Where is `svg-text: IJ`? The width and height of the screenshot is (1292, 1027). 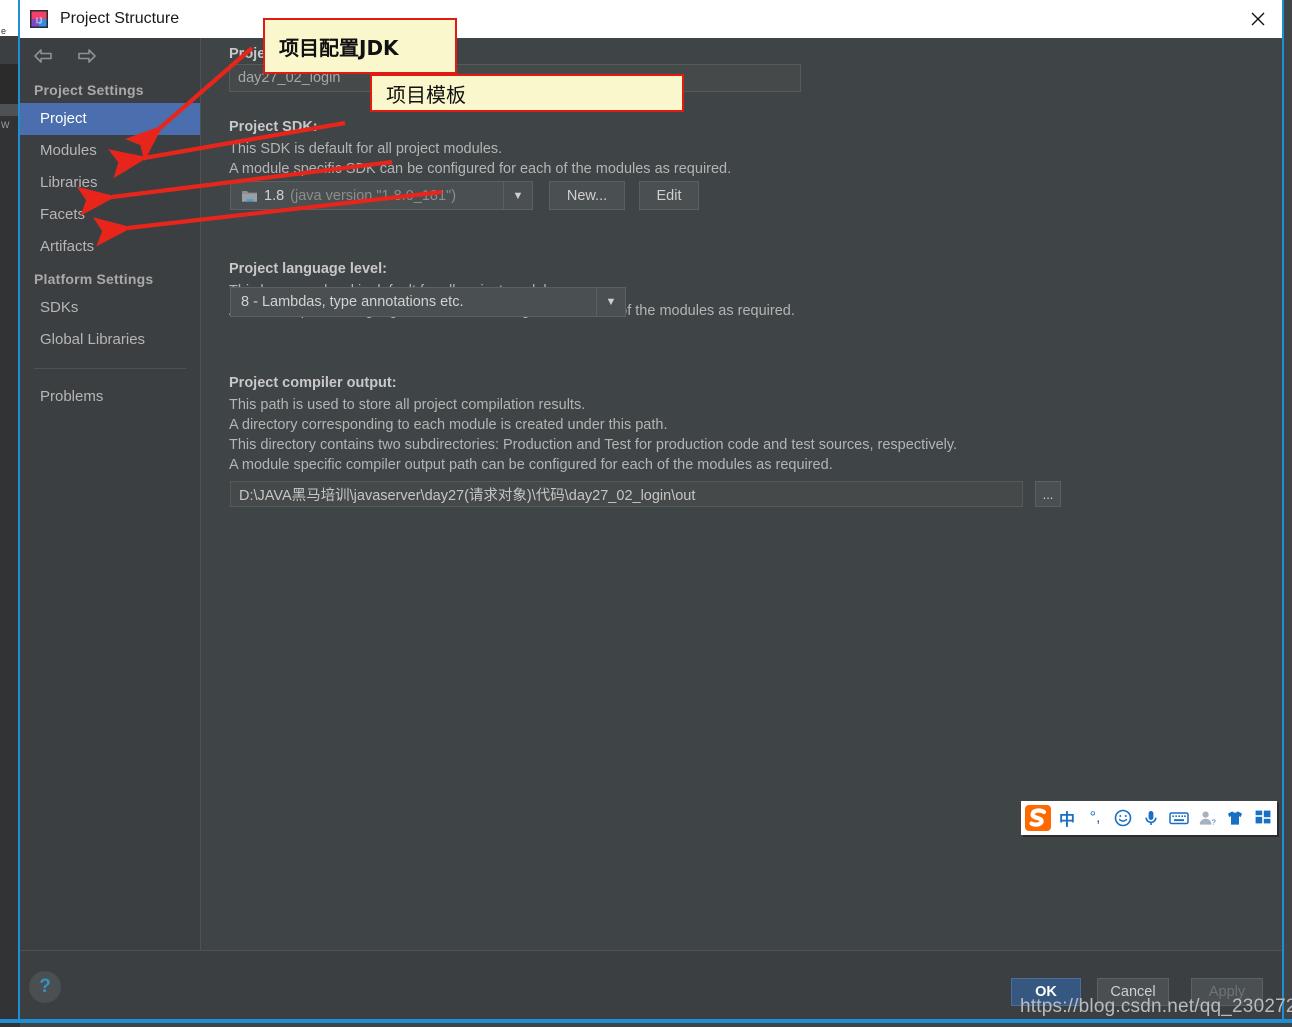
svg-text: IJ is located at coordinates (39, 21).